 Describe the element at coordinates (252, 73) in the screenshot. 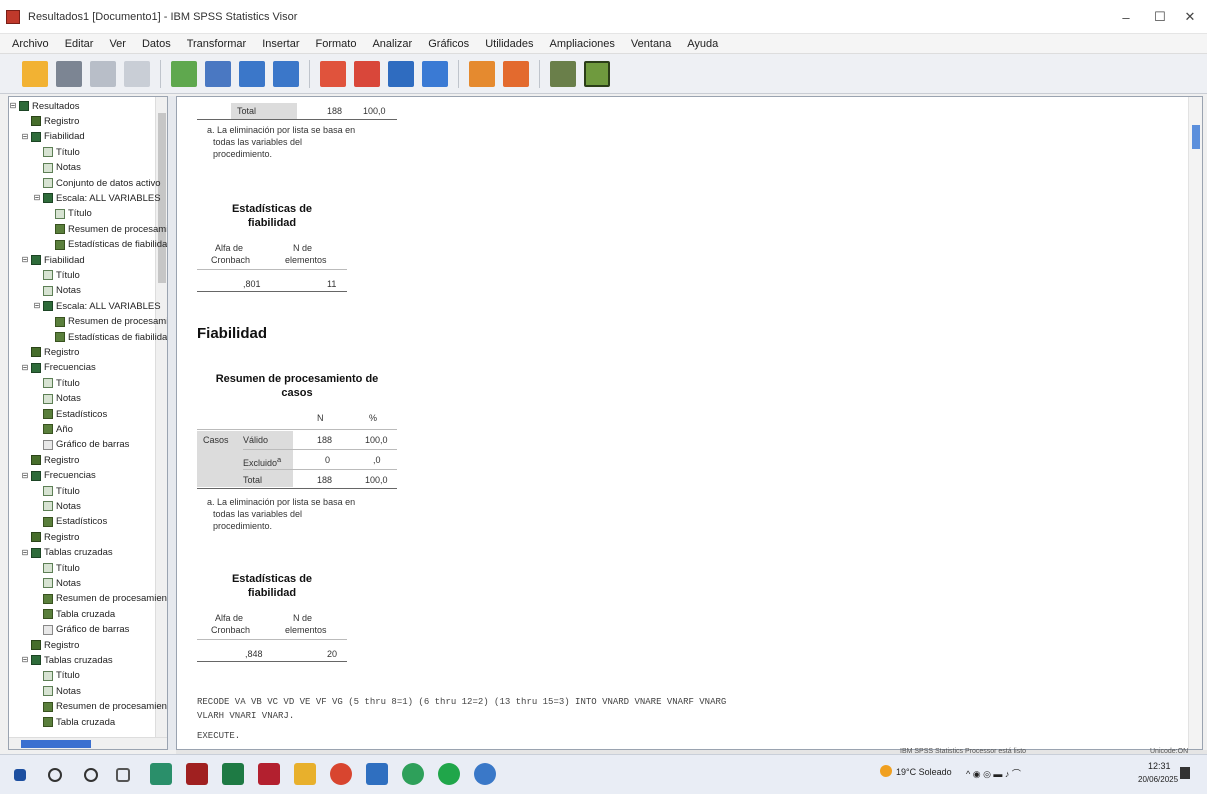

I see `undo-icon` at that location.